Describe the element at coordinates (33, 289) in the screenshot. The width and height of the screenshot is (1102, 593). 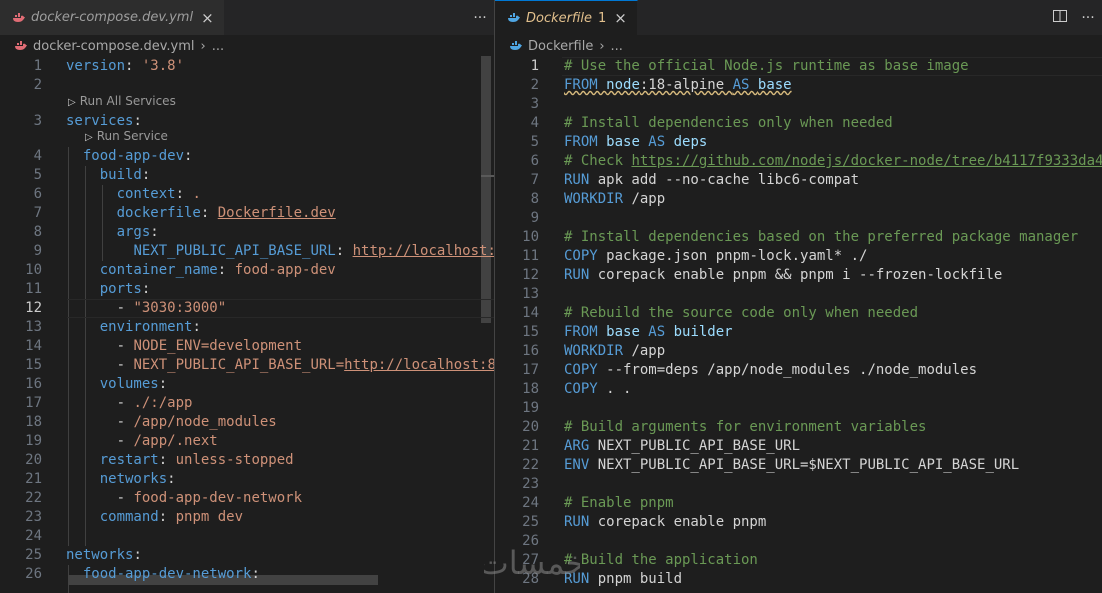
I see `line-number: 11` at that location.